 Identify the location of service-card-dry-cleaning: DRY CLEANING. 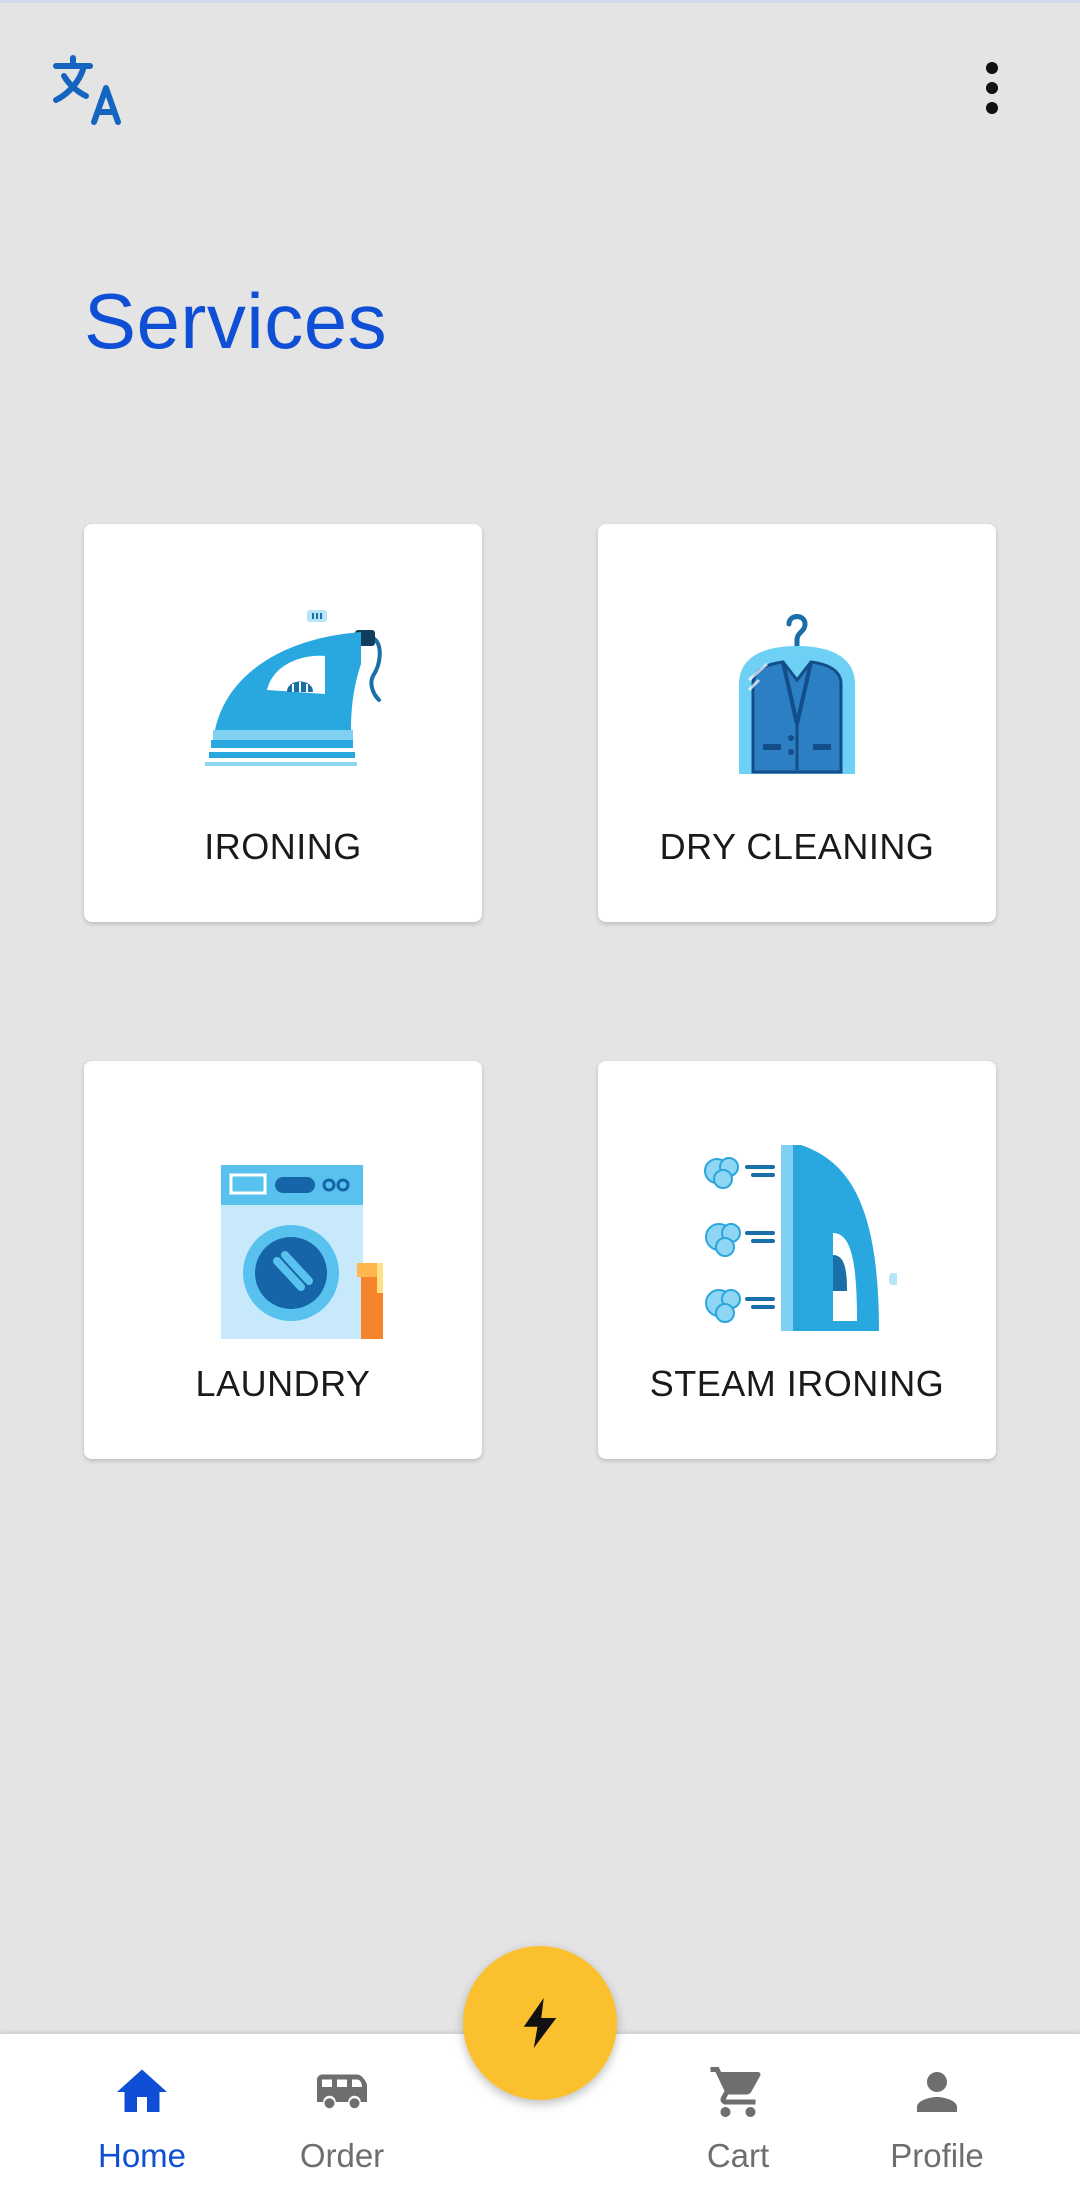
(797, 723).